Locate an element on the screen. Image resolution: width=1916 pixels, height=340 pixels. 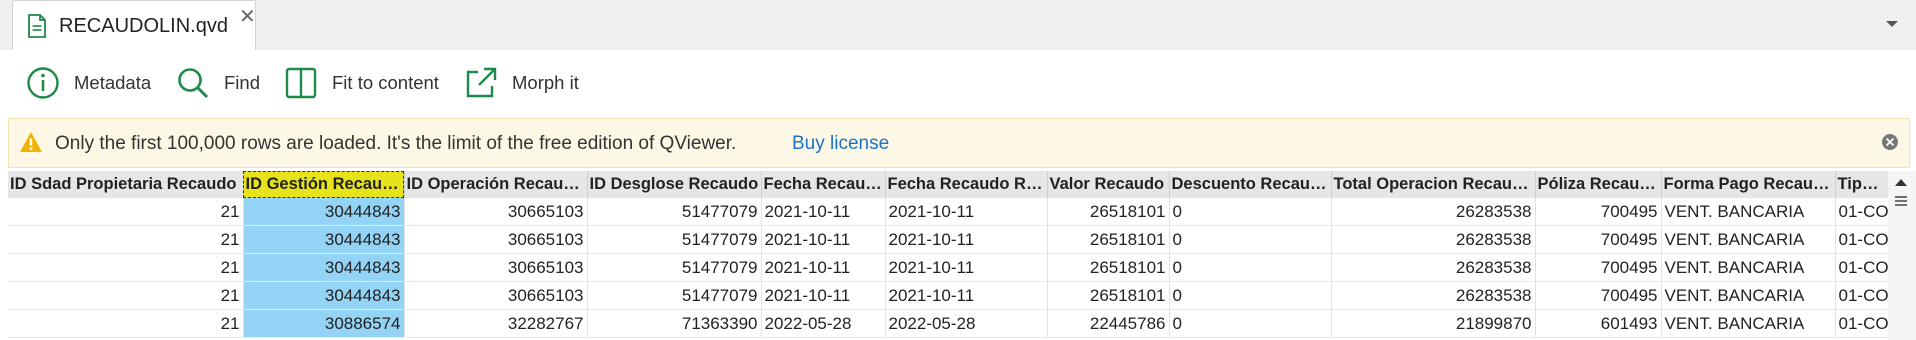
table-cell: 22445786 is located at coordinates (1108, 323).